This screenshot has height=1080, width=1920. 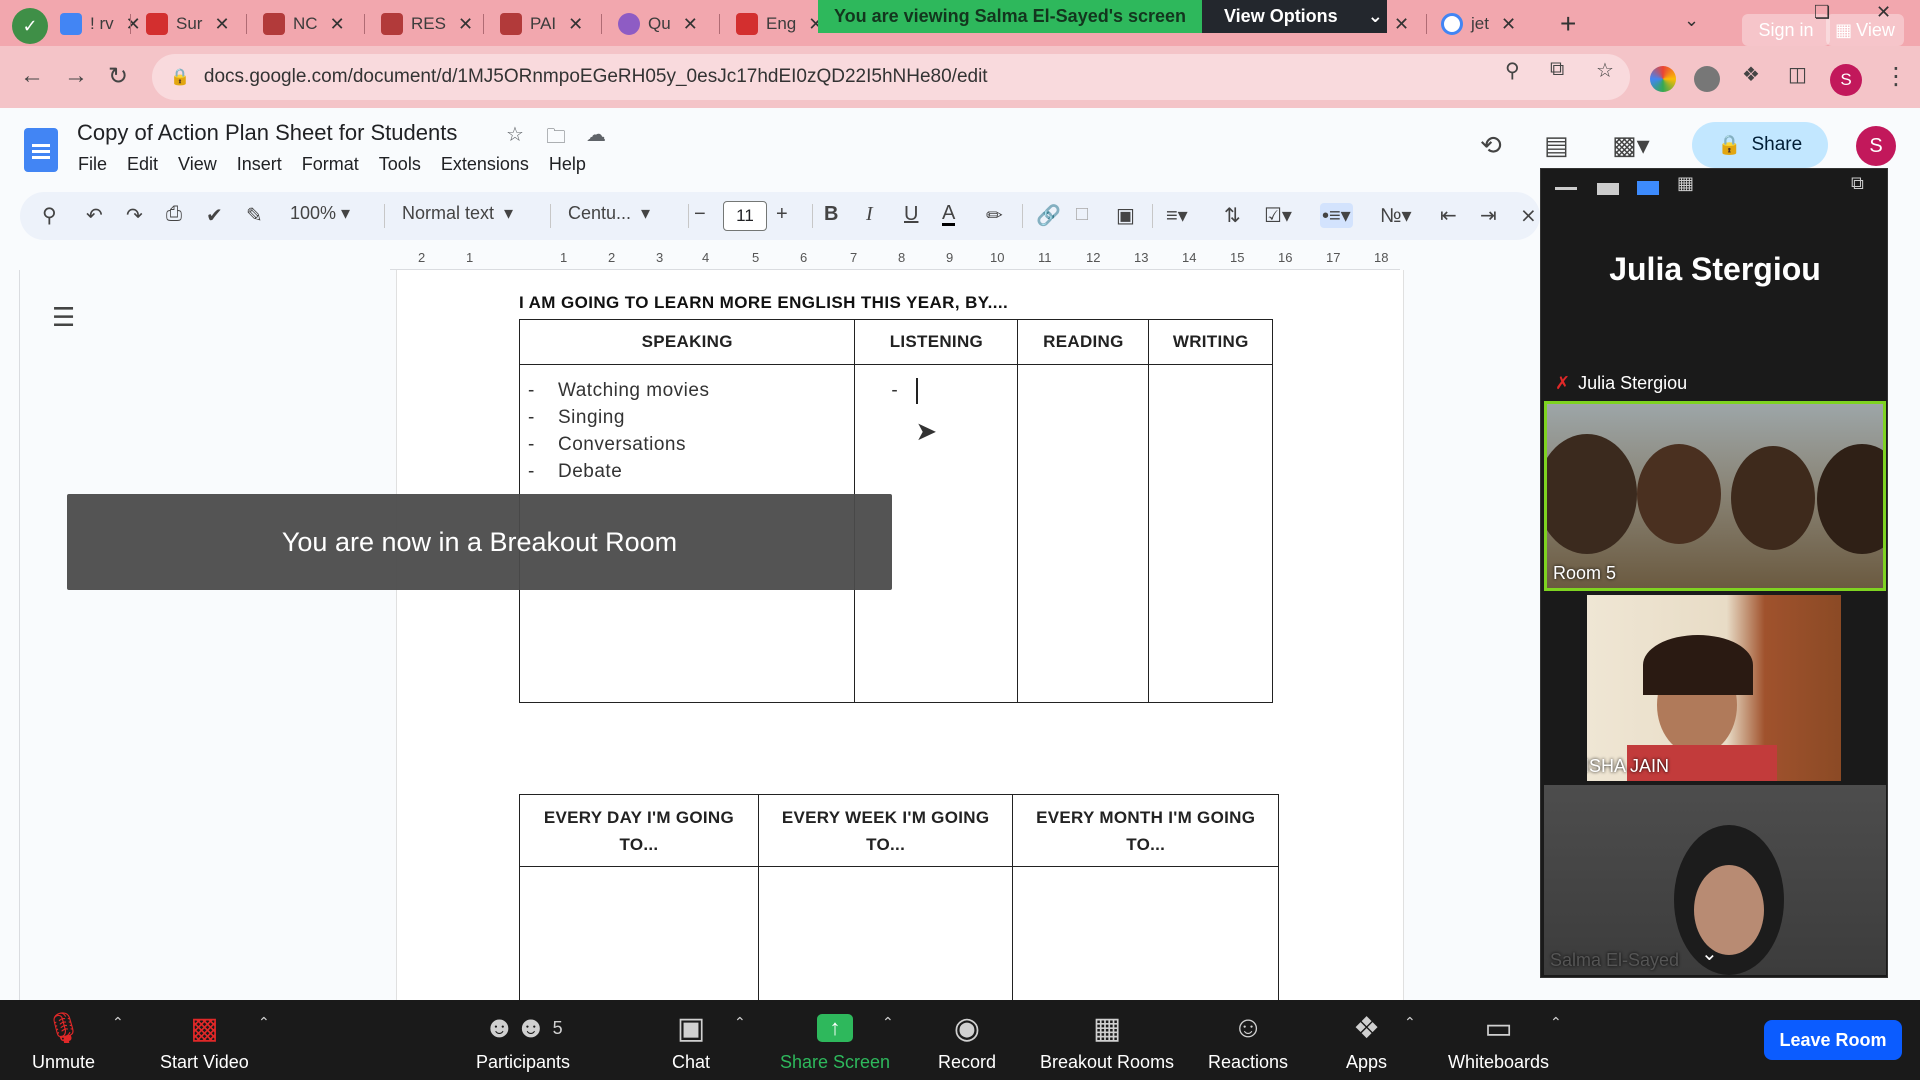 What do you see at coordinates (1691, 20) in the screenshot?
I see `tab-search-chevron-icon: ⌄` at bounding box center [1691, 20].